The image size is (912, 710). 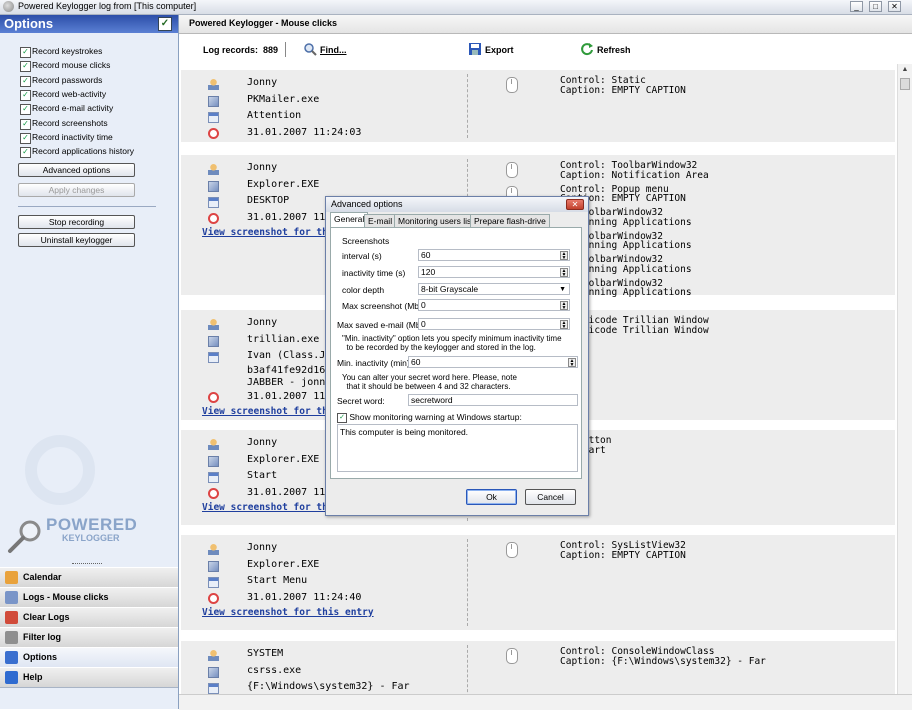 I want to click on dialog-close-icon: ✕, so click(x=575, y=204).